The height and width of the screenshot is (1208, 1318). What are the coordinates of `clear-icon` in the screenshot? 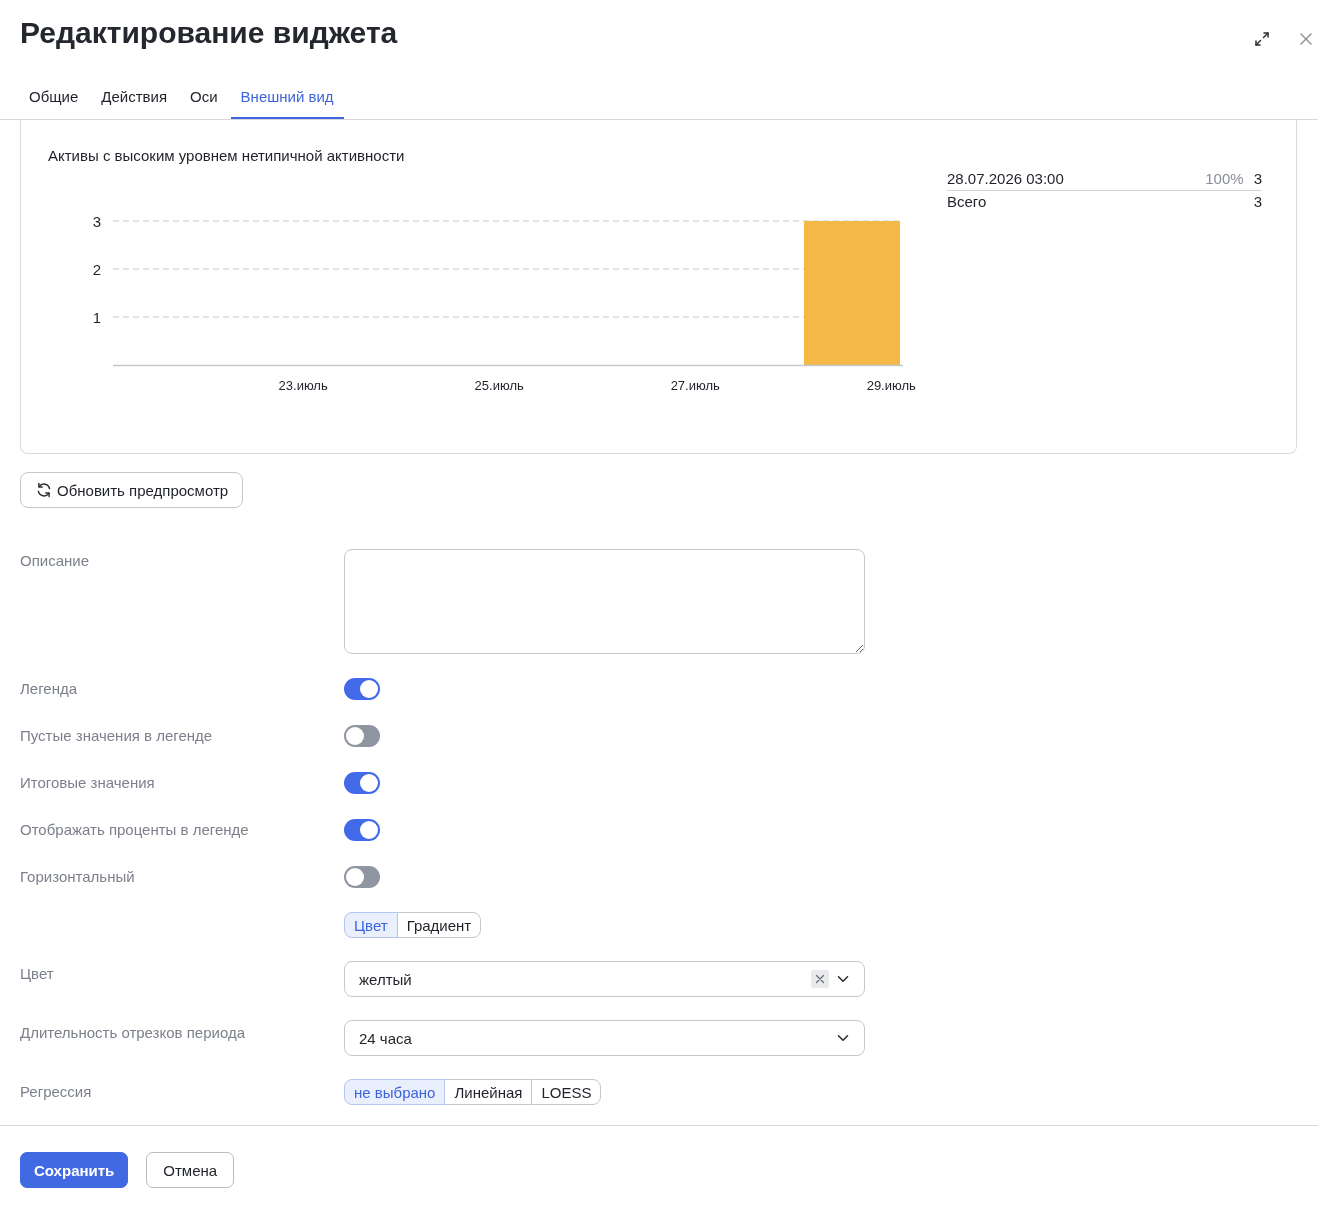 It's located at (820, 979).